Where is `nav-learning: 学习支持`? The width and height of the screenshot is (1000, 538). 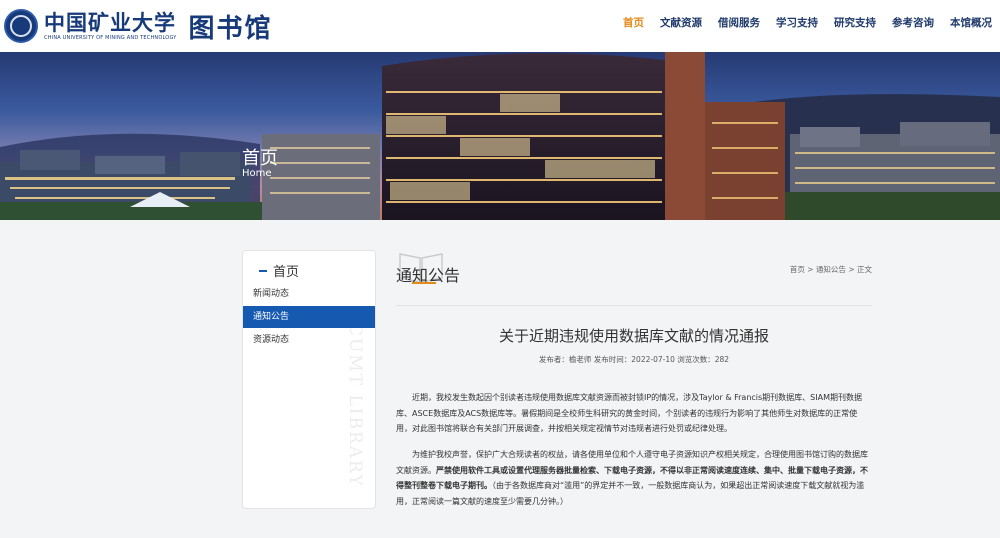 nav-learning: 学习支持 is located at coordinates (797, 22).